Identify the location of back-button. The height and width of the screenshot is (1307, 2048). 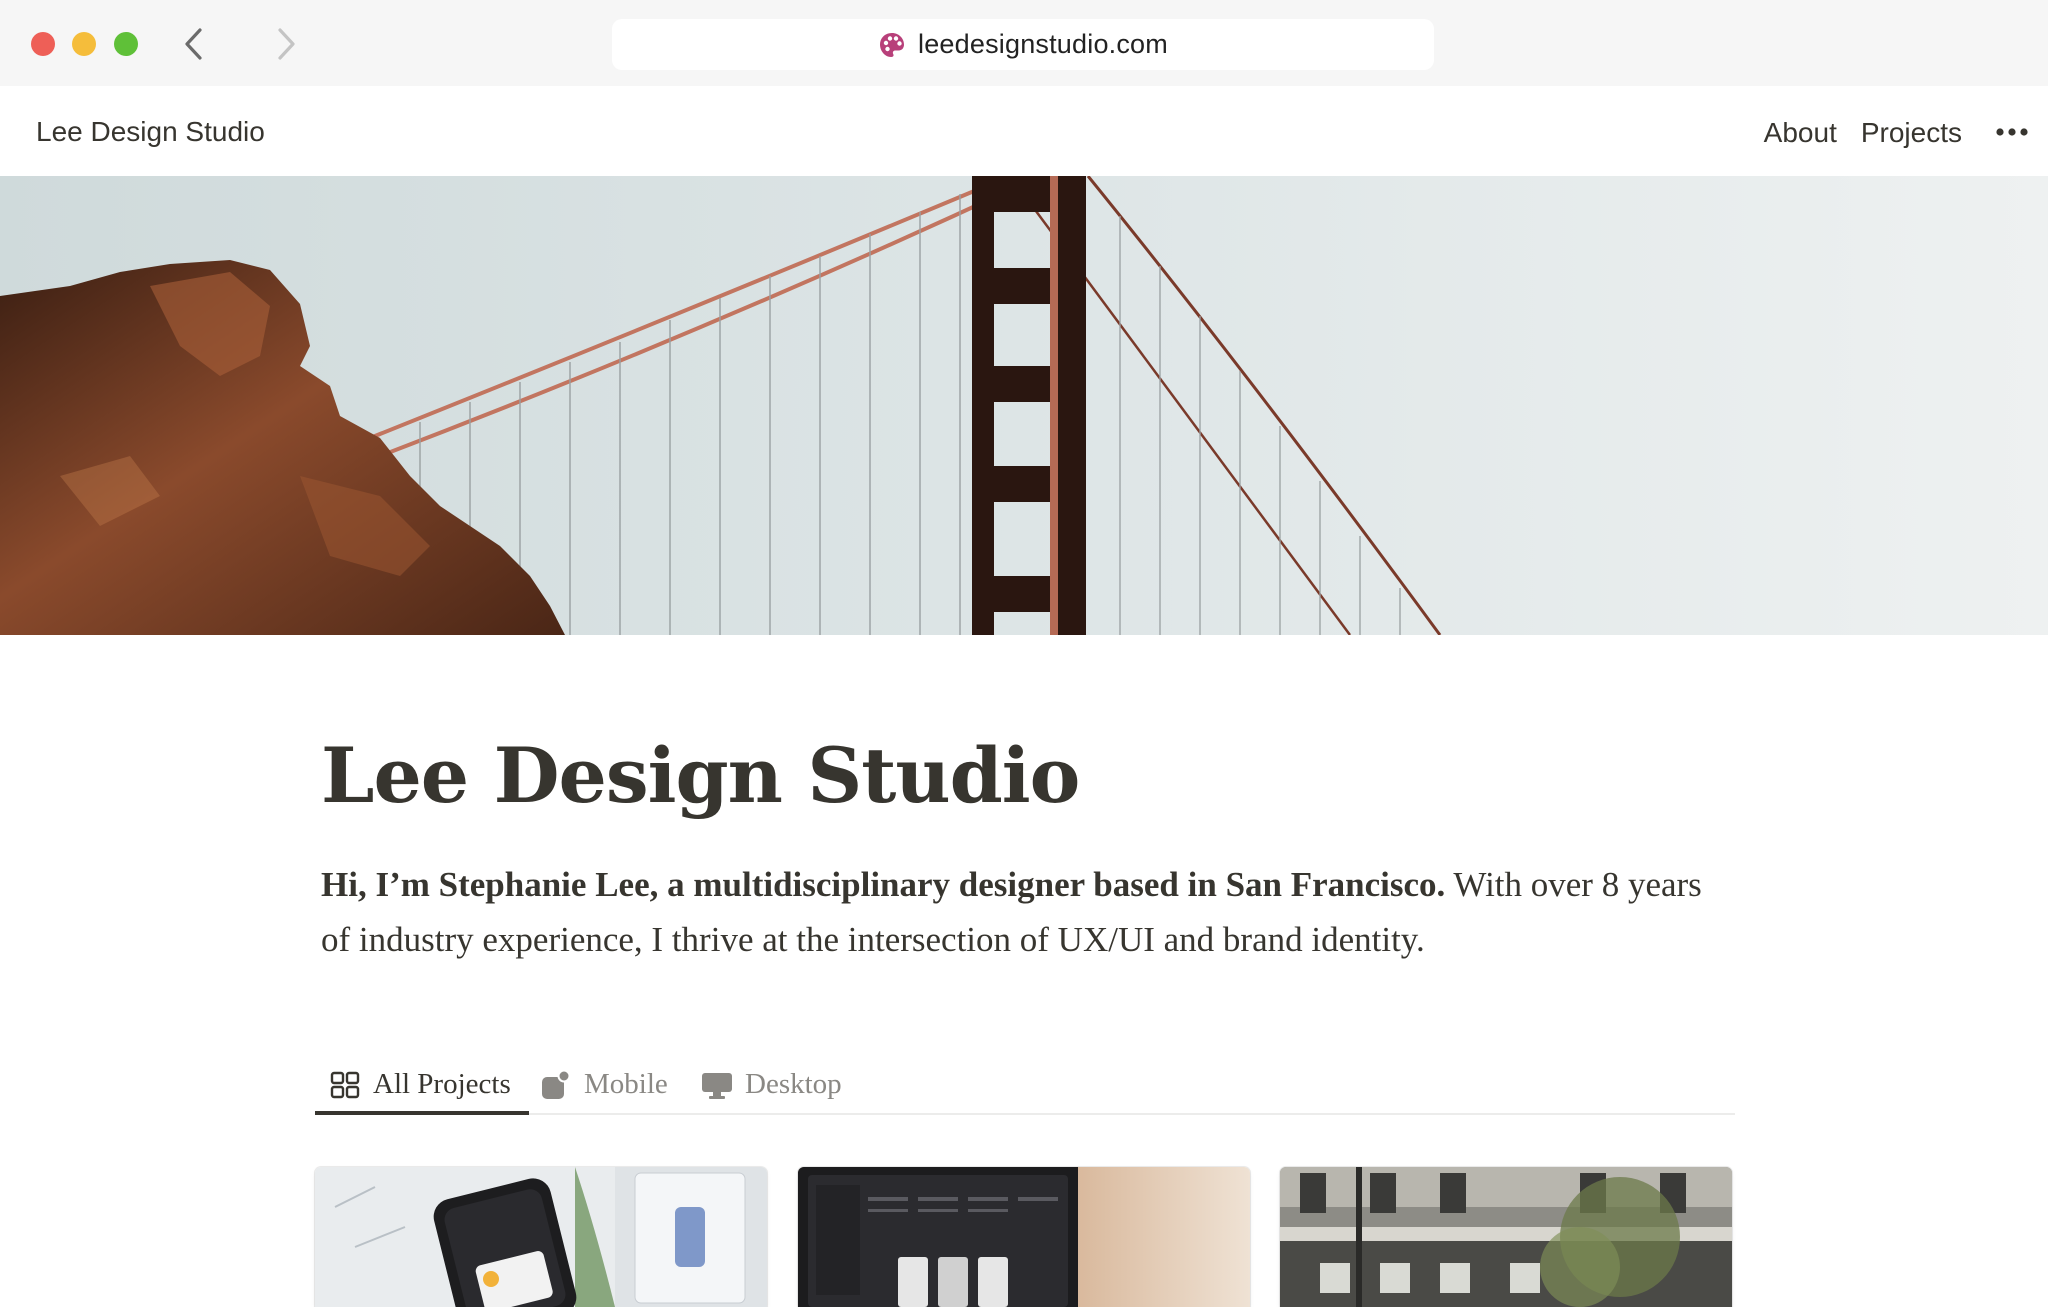
(194, 44).